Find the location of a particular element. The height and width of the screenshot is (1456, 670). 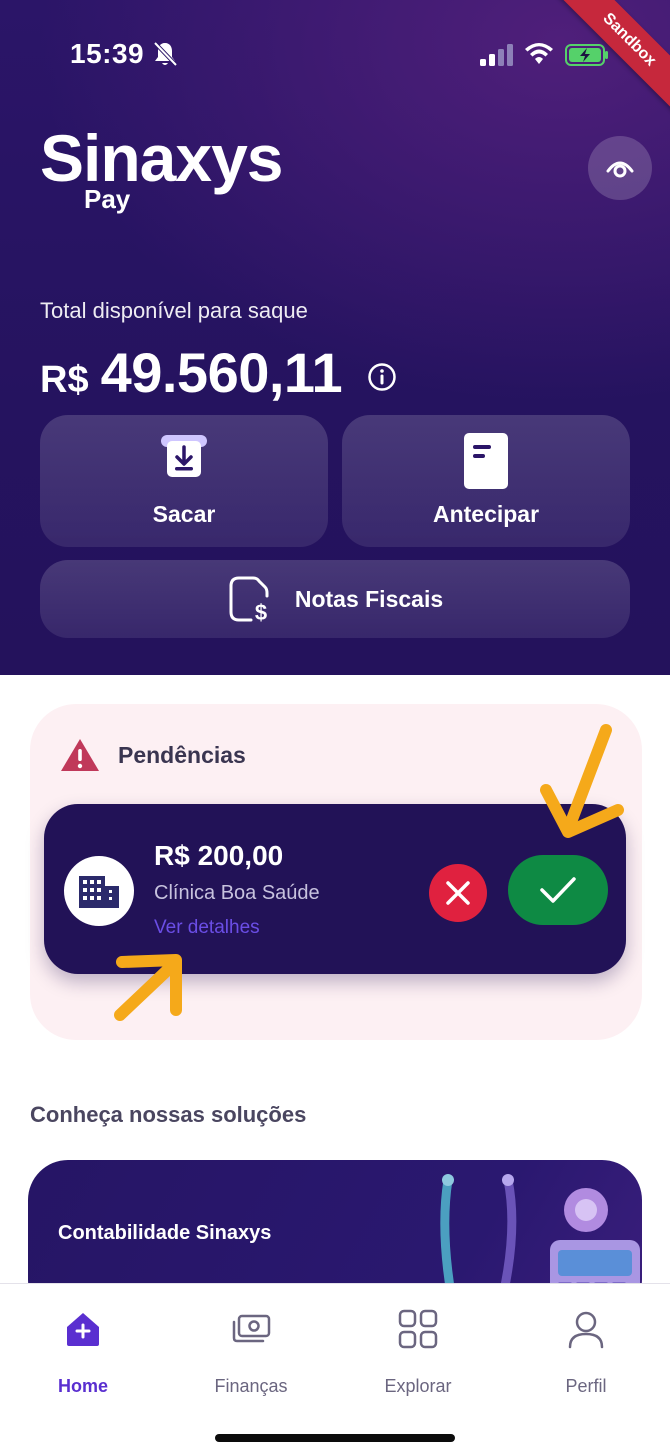

solutions-title: Conheça nossas soluções is located at coordinates (168, 1114).